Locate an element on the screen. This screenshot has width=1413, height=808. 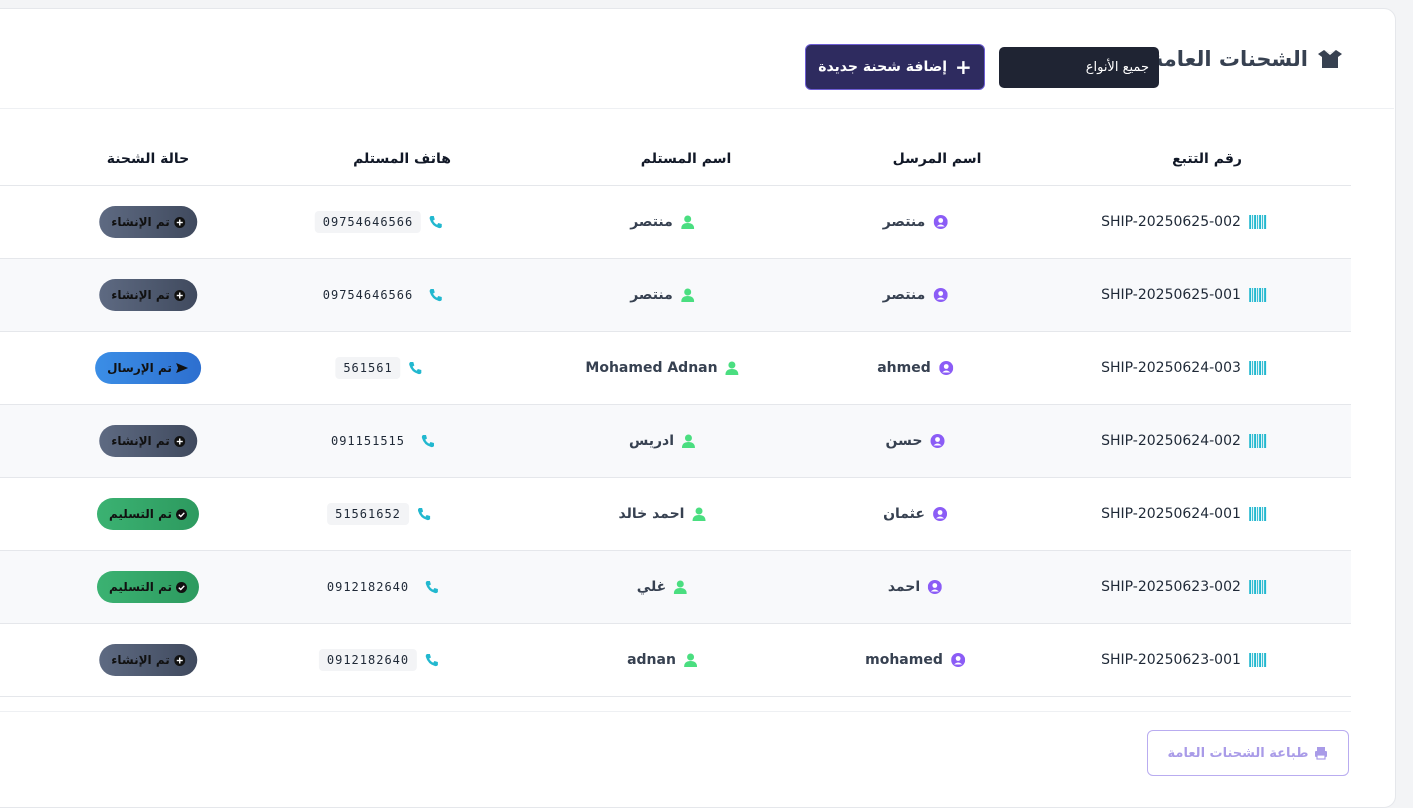
tracking-number: SHIP-20250624-002 is located at coordinates (1171, 441).